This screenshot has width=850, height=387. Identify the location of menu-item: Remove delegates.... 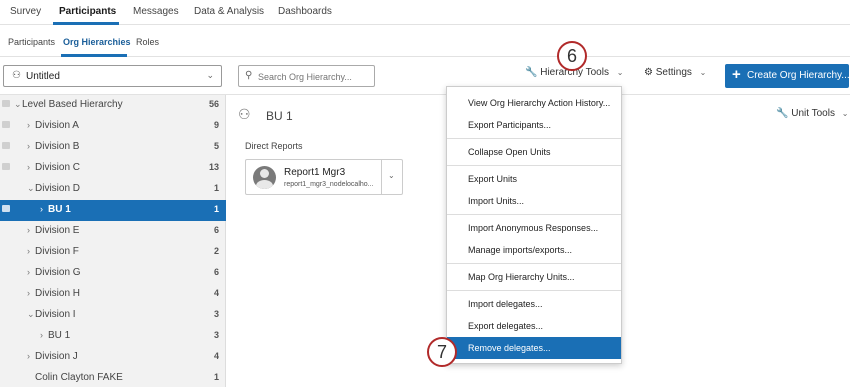
(534, 348).